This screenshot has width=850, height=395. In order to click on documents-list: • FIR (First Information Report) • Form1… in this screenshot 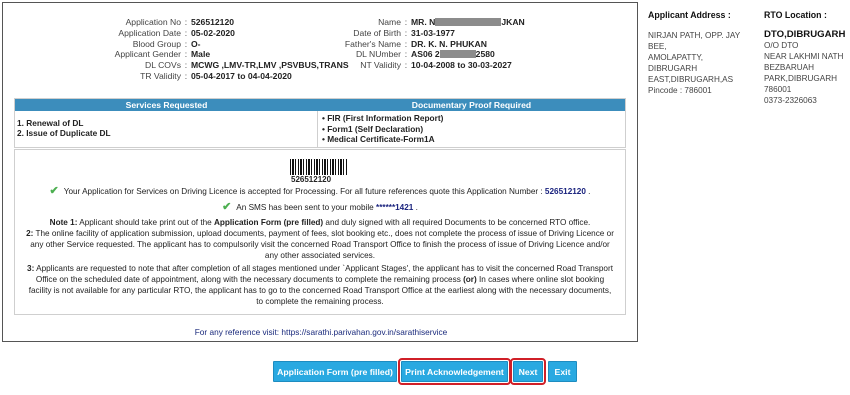, I will do `click(471, 129)`.